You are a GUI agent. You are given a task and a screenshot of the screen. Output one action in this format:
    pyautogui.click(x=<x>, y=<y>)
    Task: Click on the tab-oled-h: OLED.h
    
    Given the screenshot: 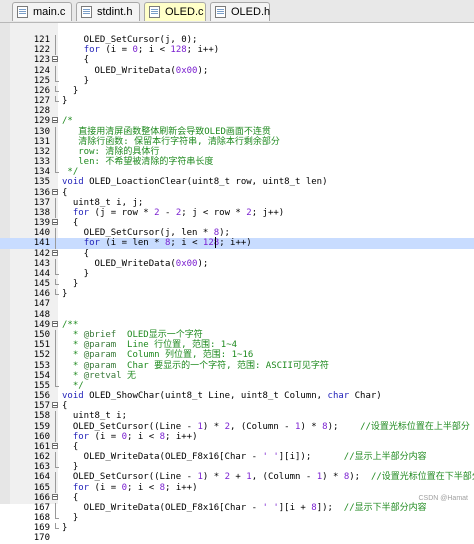 What is the action you would take?
    pyautogui.click(x=240, y=11)
    